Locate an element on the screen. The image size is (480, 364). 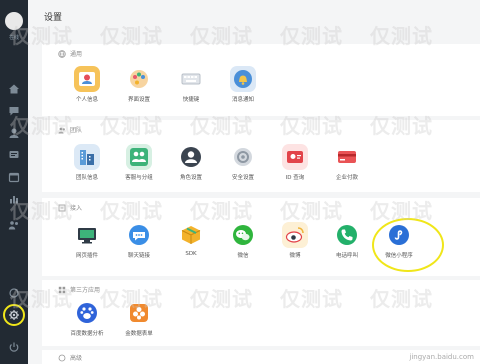
item-wechat: 微信 is located at coordinates (243, 240).